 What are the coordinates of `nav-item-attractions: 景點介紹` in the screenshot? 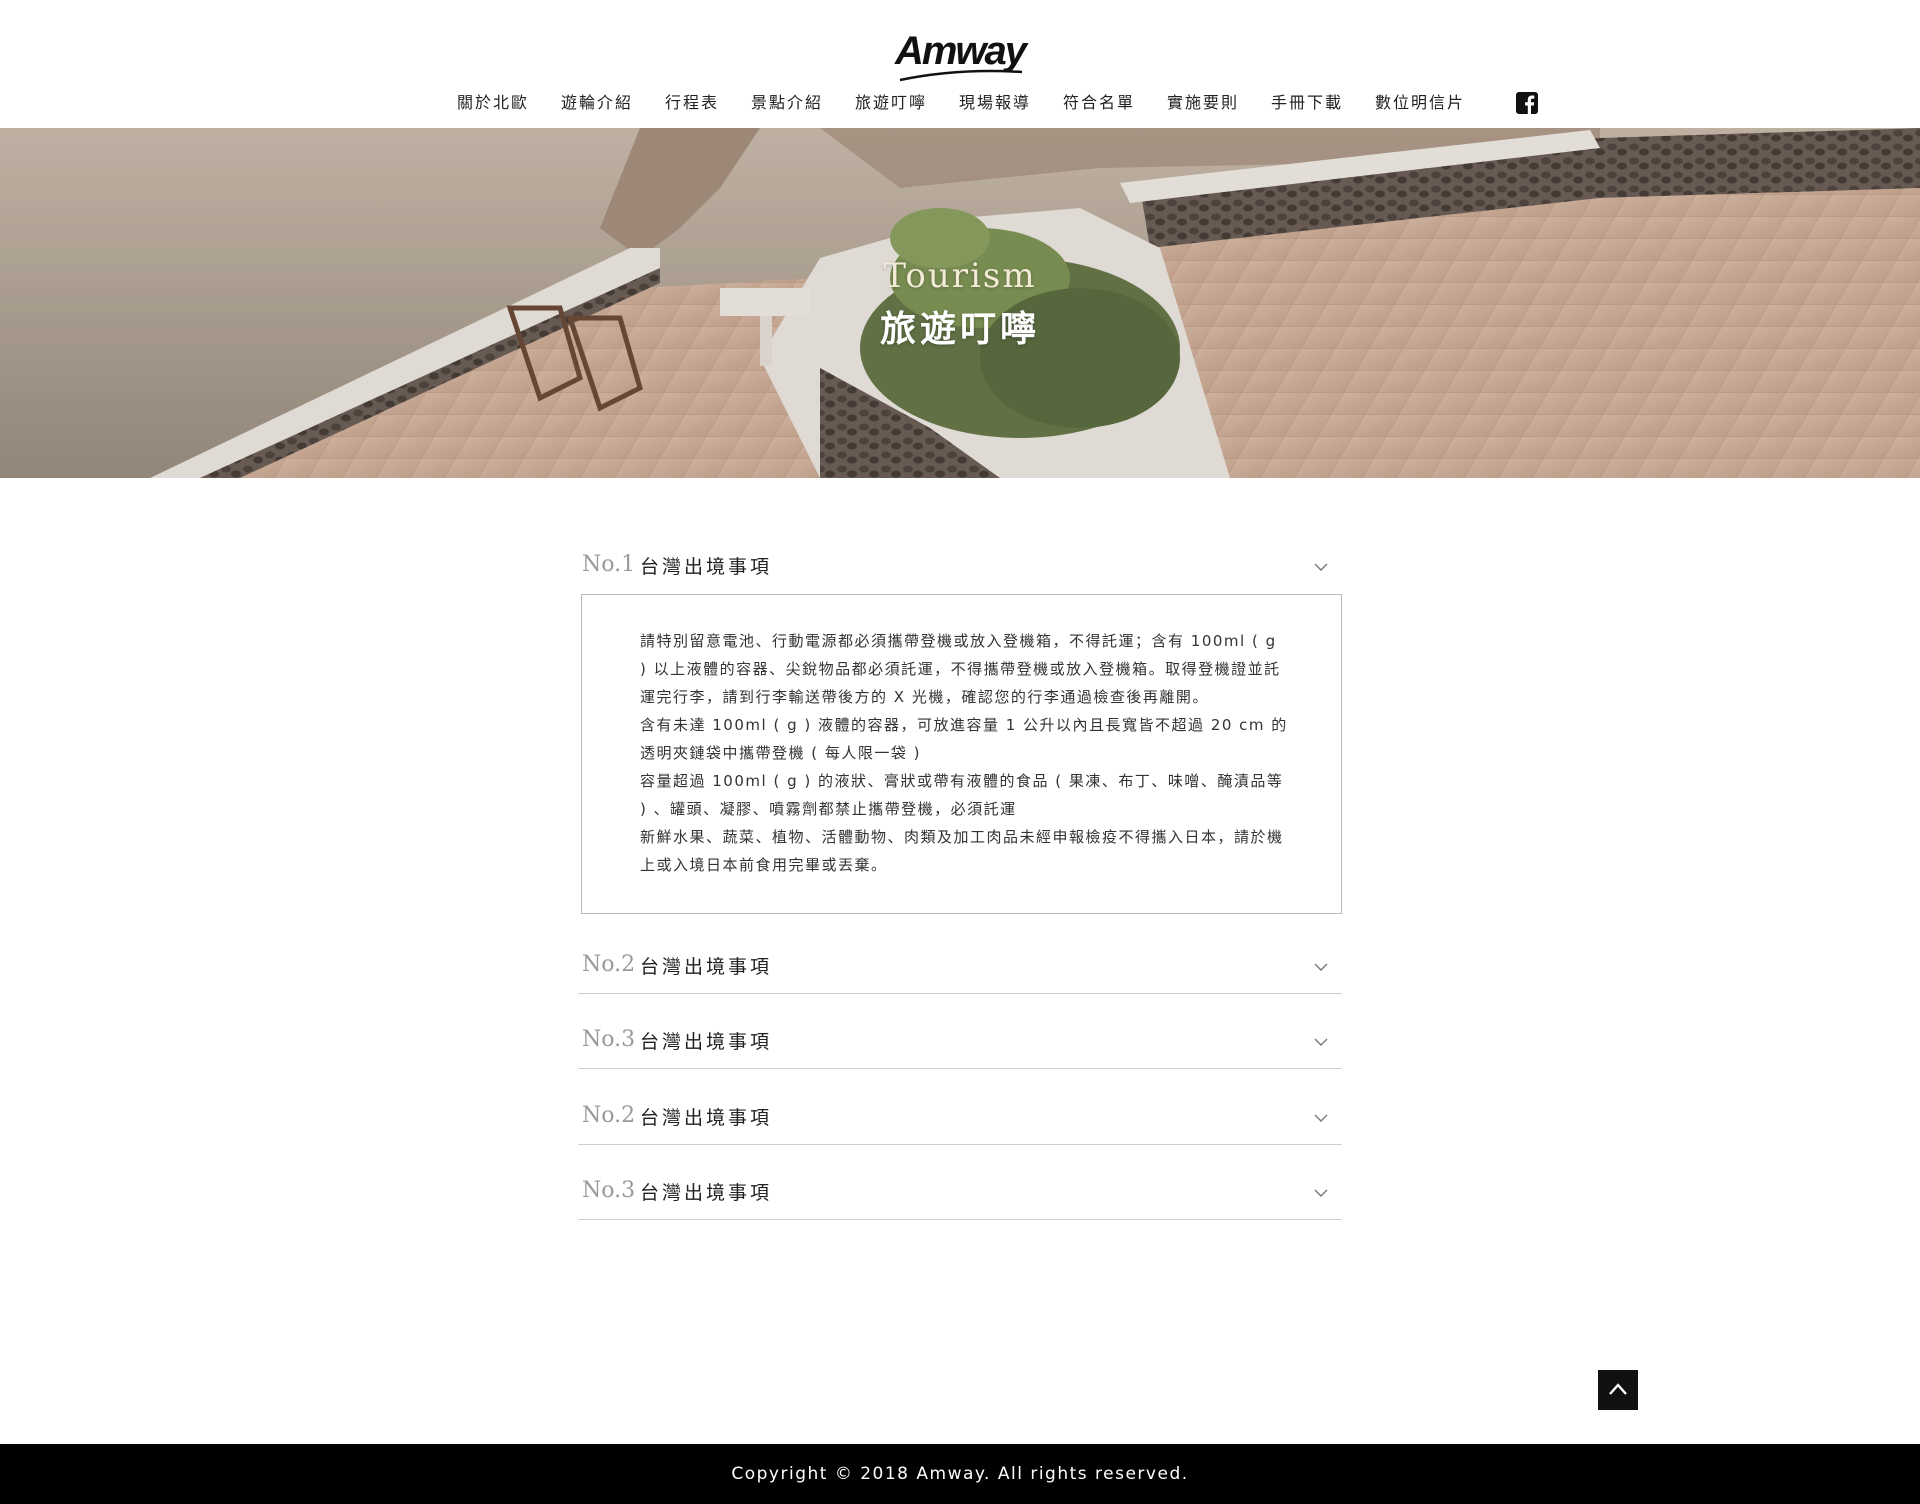 It's located at (787, 103).